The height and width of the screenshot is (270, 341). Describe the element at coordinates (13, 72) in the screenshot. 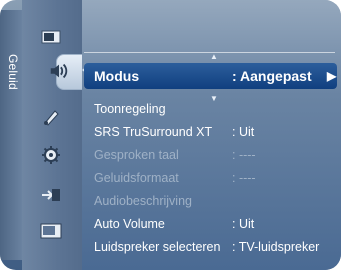

I see `category-label: Geluid` at that location.